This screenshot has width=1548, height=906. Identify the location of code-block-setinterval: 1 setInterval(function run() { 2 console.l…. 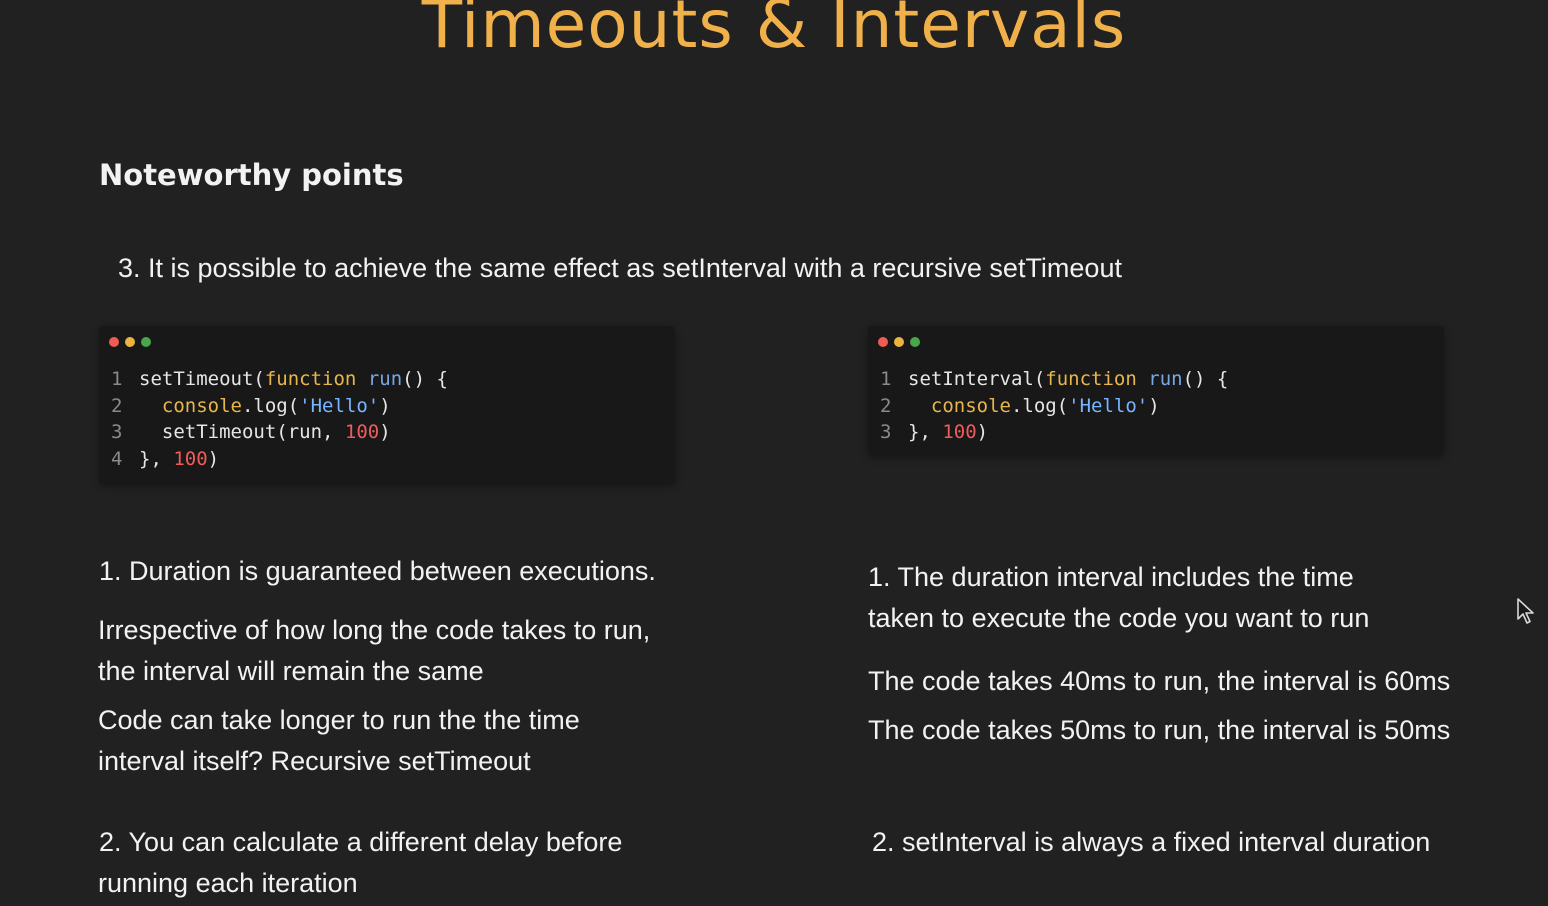
(1054, 406).